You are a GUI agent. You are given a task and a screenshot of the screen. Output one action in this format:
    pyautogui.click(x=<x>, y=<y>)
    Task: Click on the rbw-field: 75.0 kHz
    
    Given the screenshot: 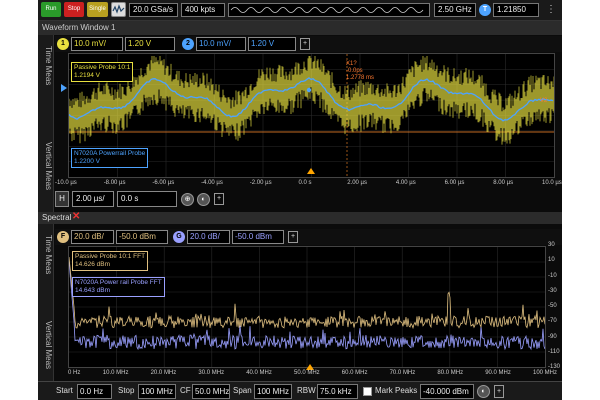 What is the action you would take?
    pyautogui.click(x=337, y=391)
    